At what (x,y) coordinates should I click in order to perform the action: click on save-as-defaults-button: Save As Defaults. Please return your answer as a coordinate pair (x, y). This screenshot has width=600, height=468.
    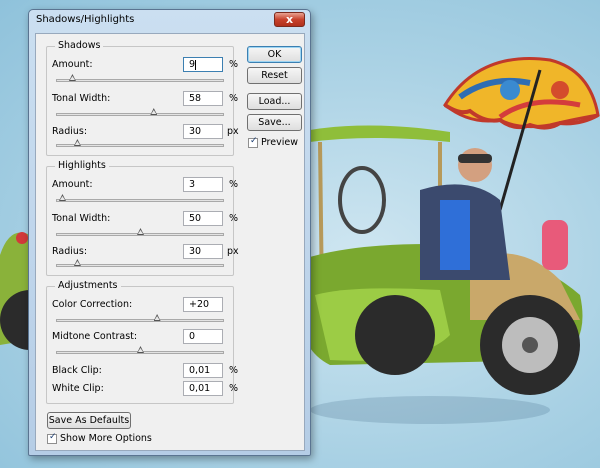
    Looking at the image, I should click on (89, 420).